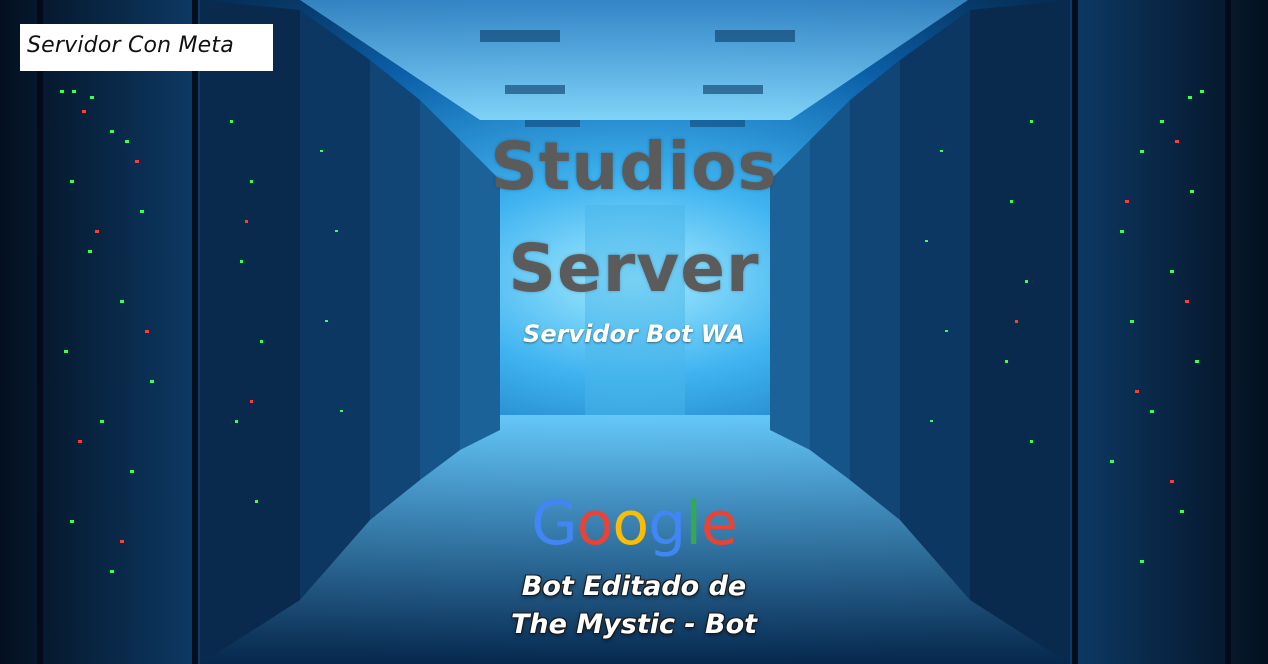  I want to click on logo-letter: l, so click(693, 524).